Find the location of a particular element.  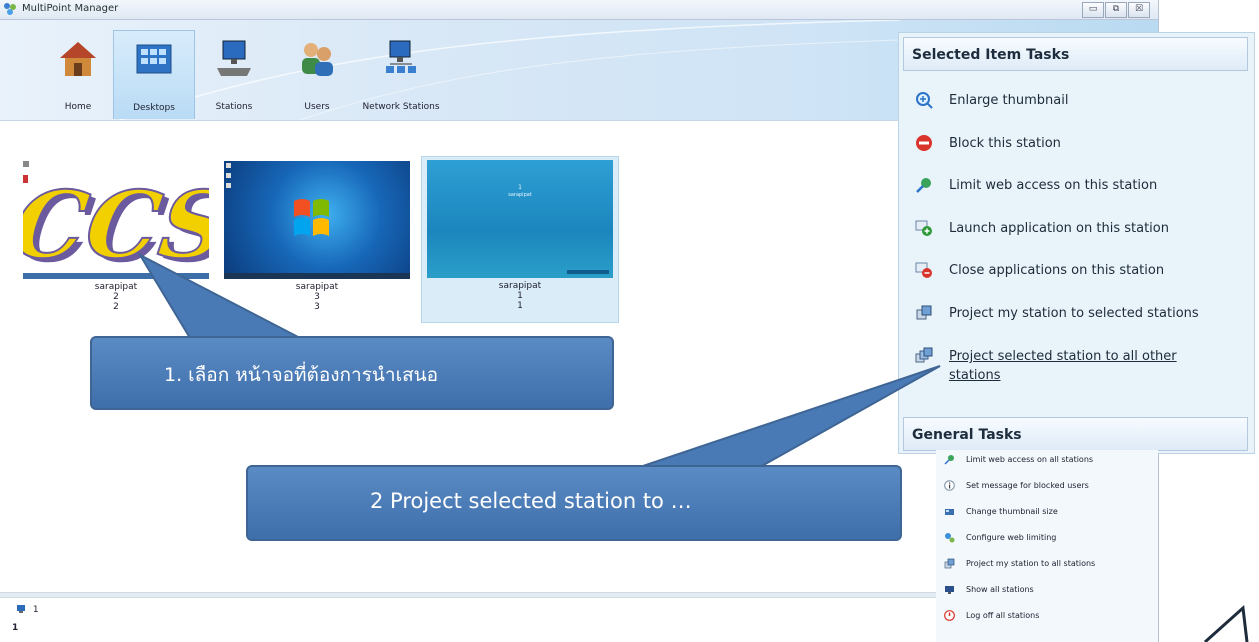

thumbnail-screen-number: 1 is located at coordinates (520, 187).